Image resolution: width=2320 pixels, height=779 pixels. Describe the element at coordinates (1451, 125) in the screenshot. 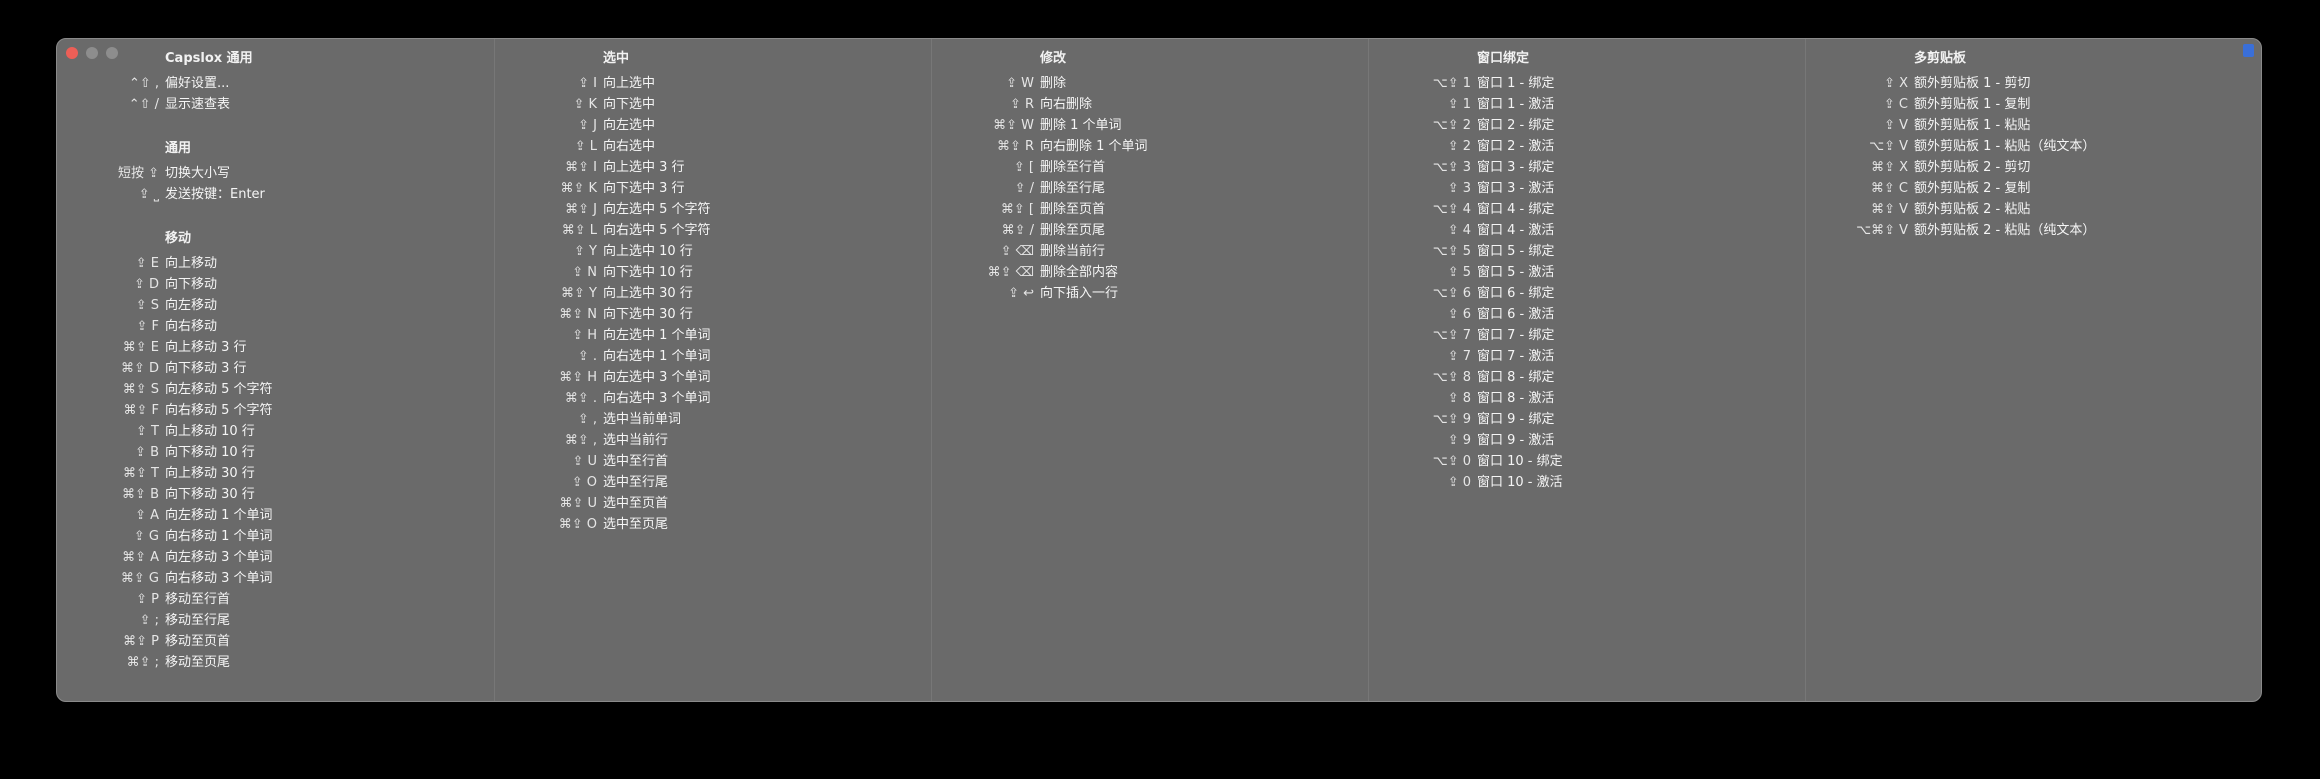

I see `shortcut-keys: ⌥⇪ 2` at that location.